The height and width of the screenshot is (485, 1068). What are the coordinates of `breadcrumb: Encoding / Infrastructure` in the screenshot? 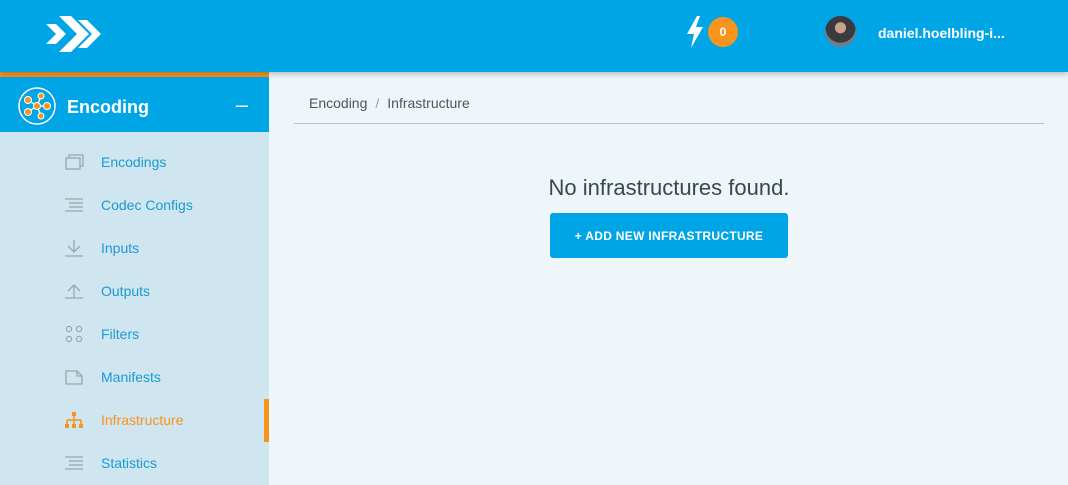 It's located at (389, 103).